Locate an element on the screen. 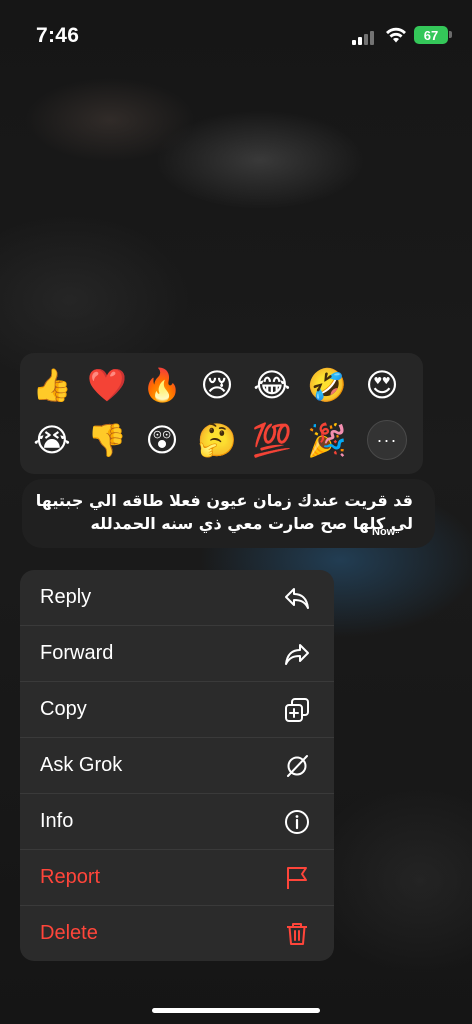  menu-item-label: Info is located at coordinates (57, 821).